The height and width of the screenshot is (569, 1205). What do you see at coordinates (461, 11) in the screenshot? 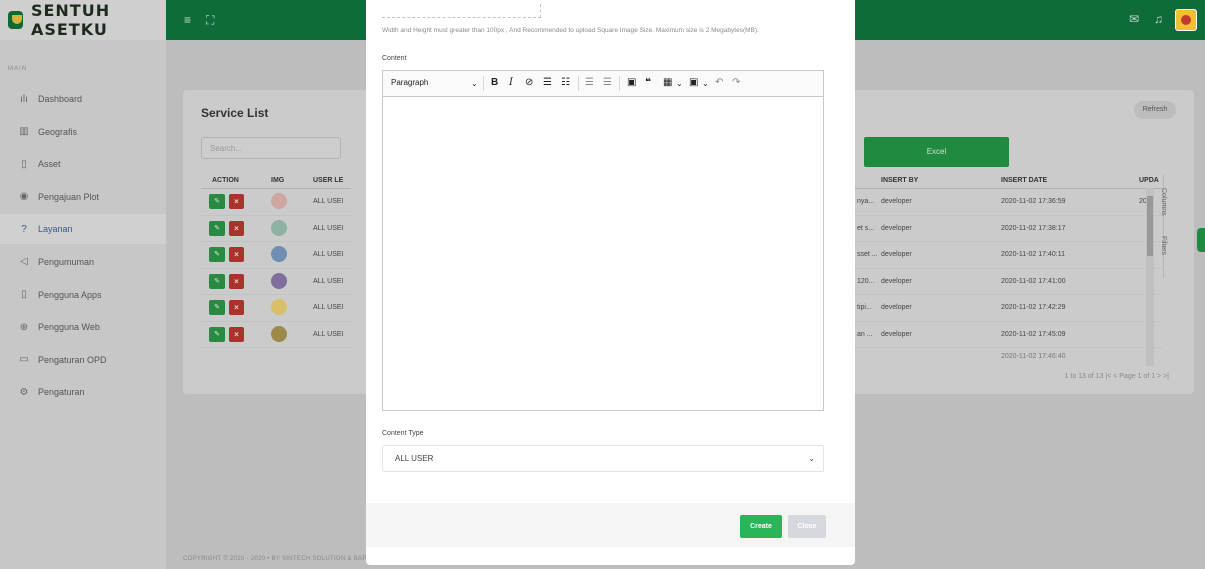
I see `image-upload-dropzone` at bounding box center [461, 11].